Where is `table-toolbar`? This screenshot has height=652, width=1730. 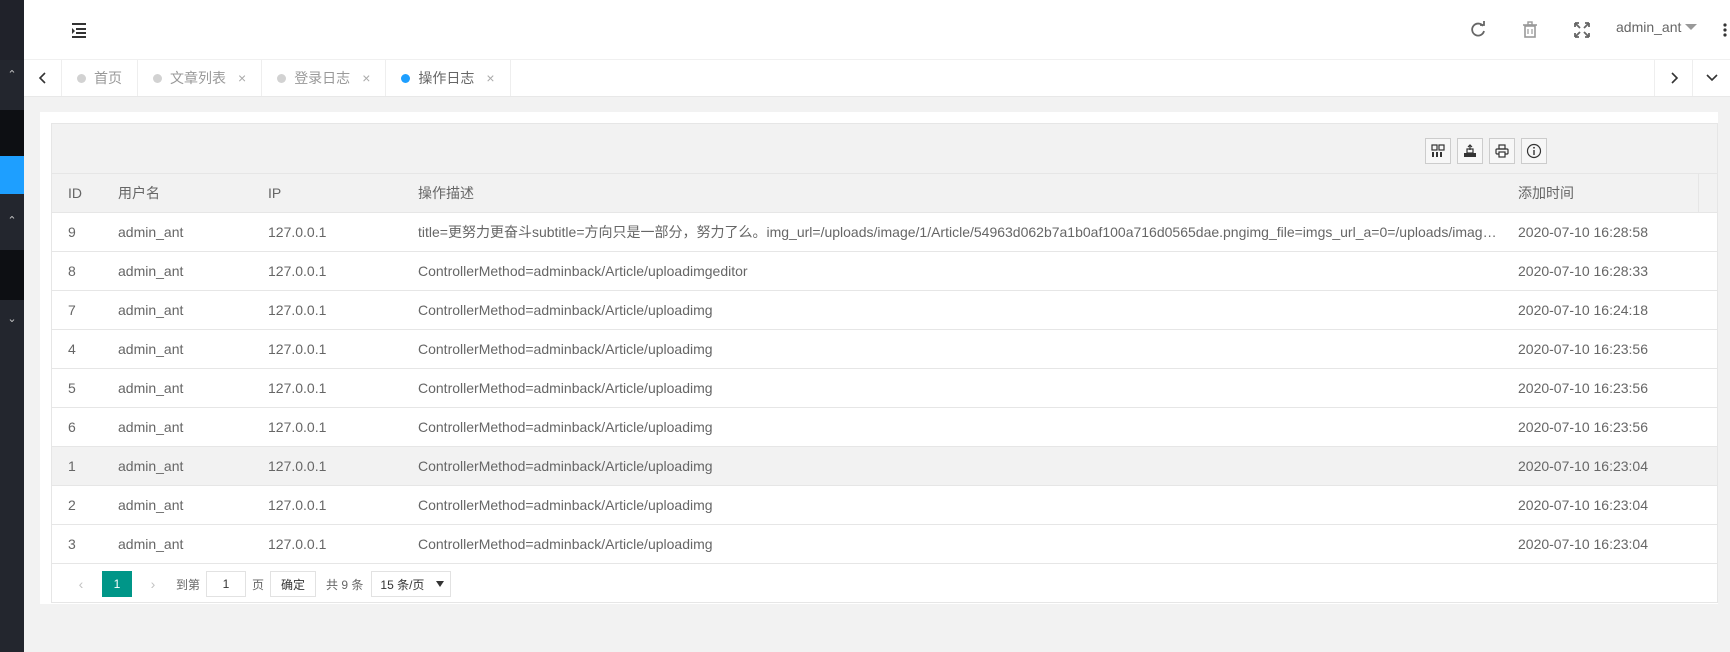
table-toolbar is located at coordinates (884, 149).